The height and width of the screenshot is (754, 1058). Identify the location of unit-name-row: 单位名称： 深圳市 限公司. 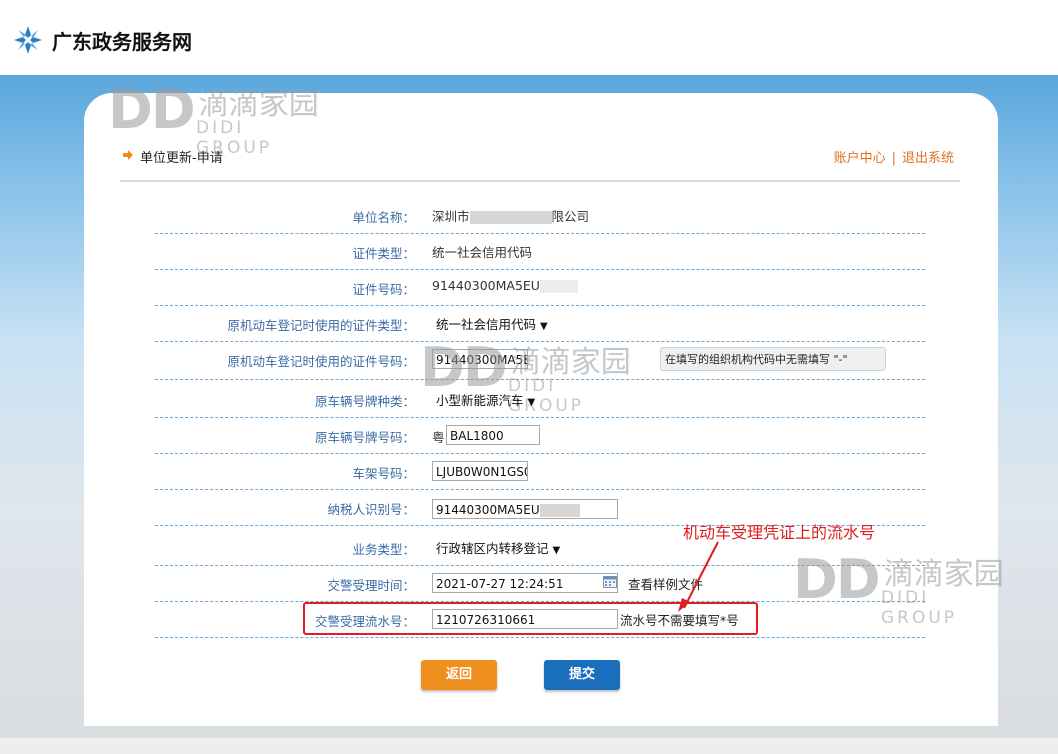
(540, 215).